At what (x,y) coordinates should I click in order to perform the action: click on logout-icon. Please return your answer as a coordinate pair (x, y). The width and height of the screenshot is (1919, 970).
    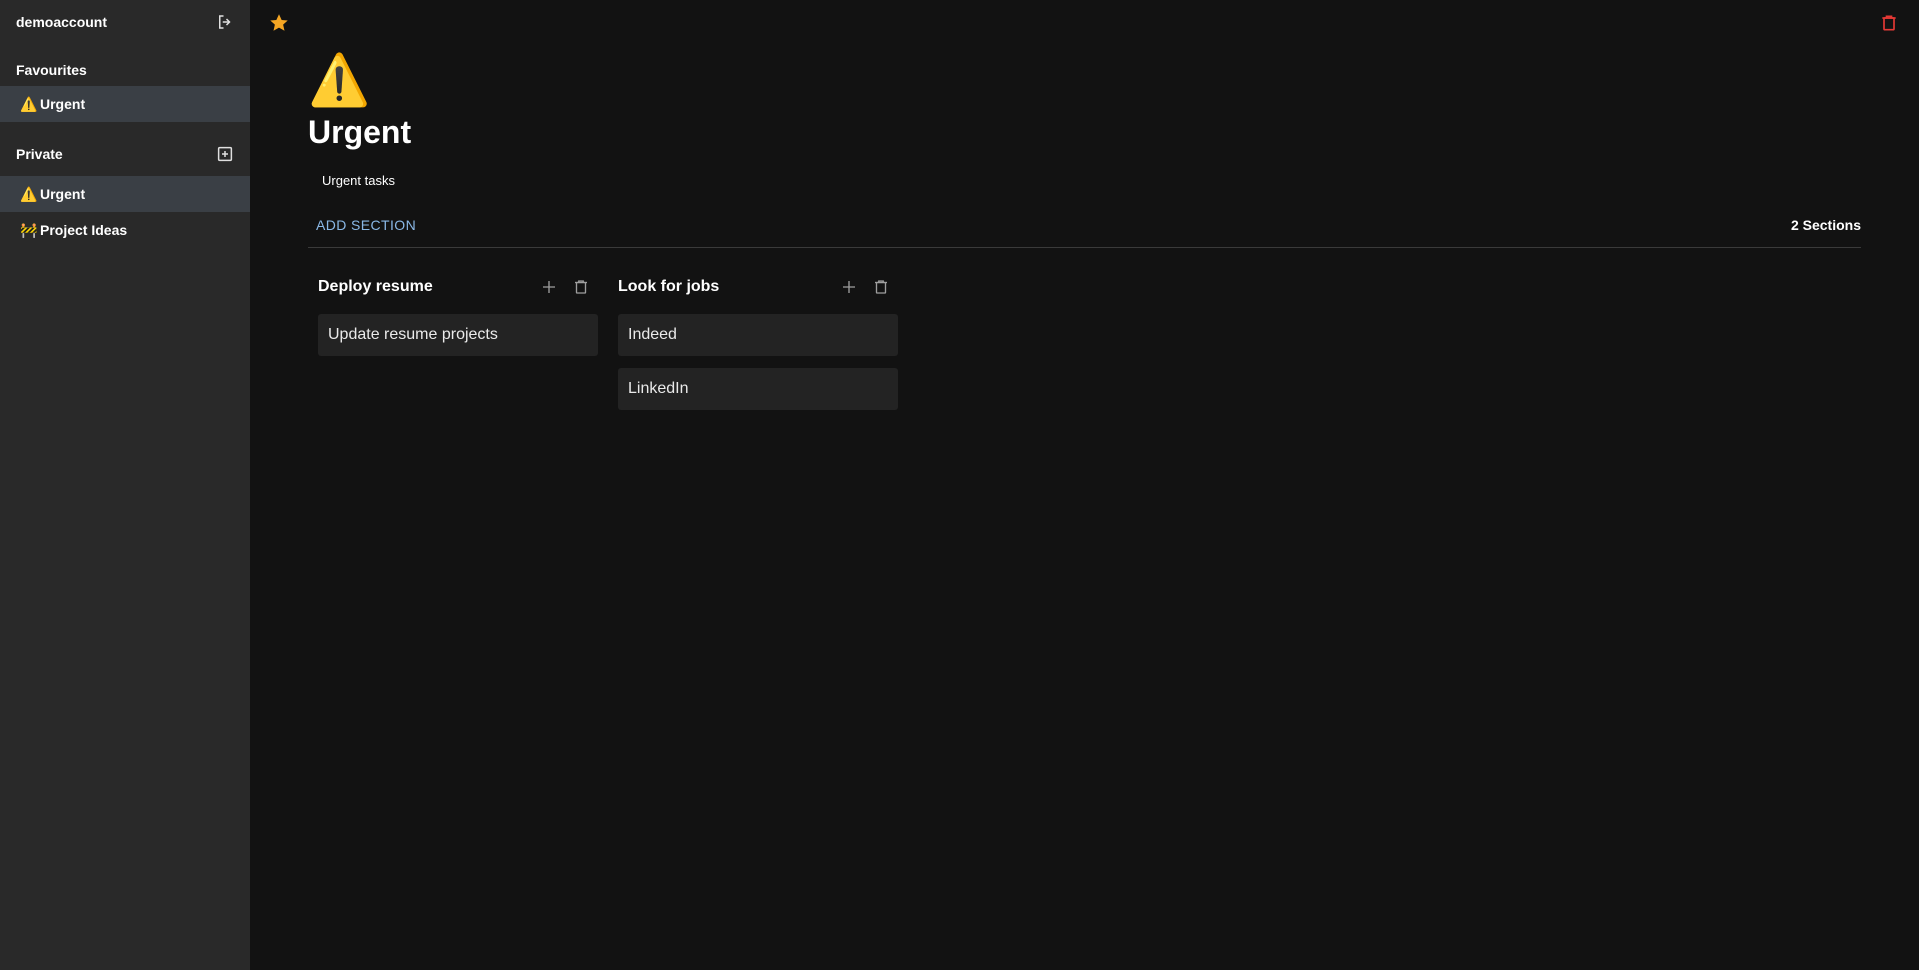
    Looking at the image, I should click on (225, 22).